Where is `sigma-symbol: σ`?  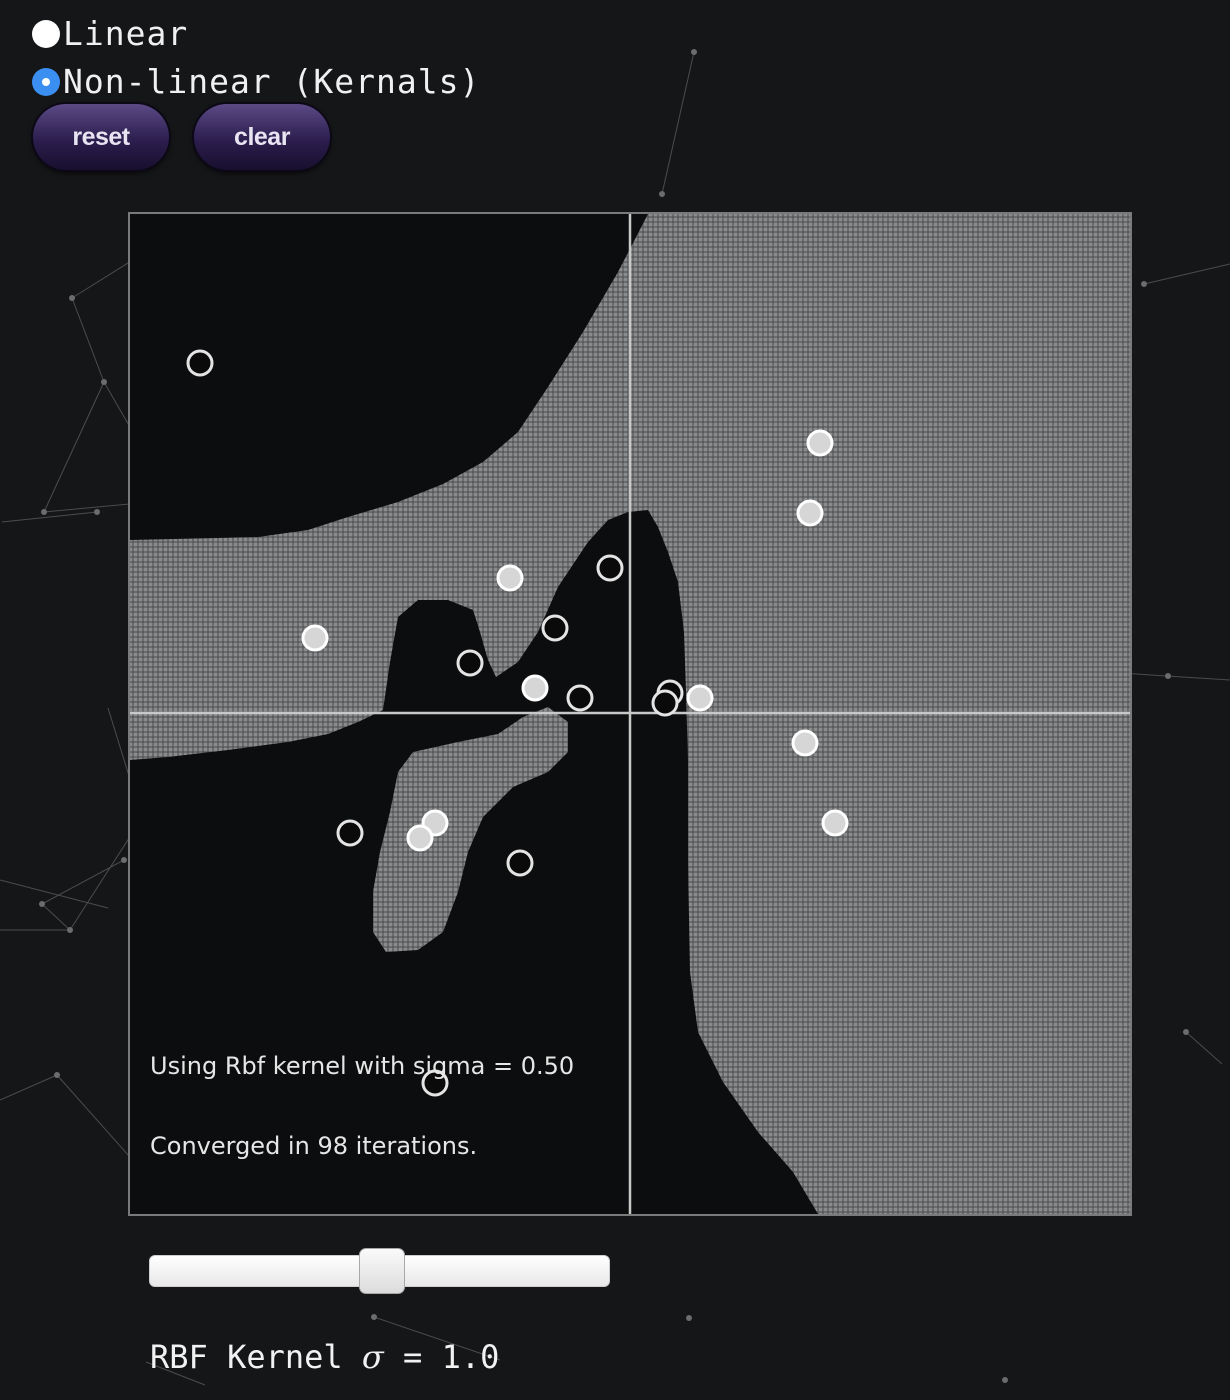
sigma-symbol: σ is located at coordinates (372, 1357).